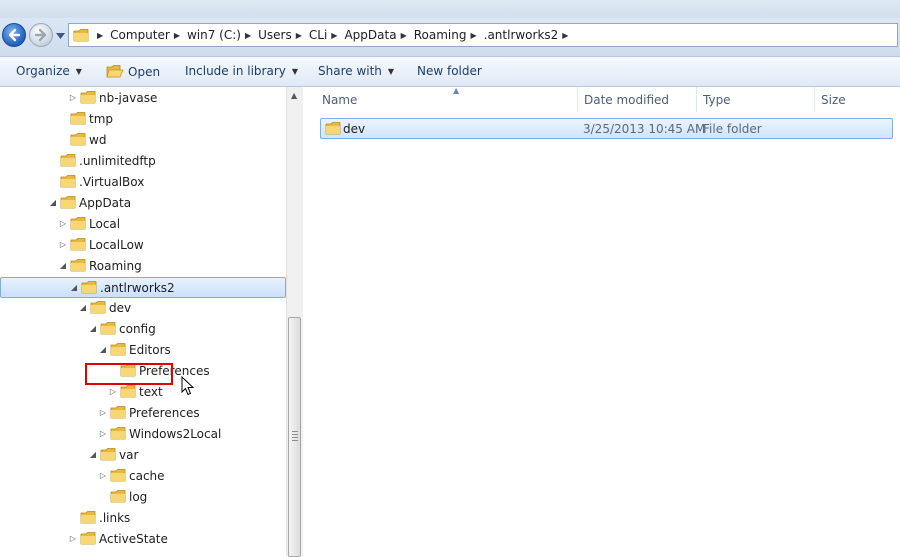  What do you see at coordinates (147, 476) in the screenshot?
I see `tree-item-label: cache` at bounding box center [147, 476].